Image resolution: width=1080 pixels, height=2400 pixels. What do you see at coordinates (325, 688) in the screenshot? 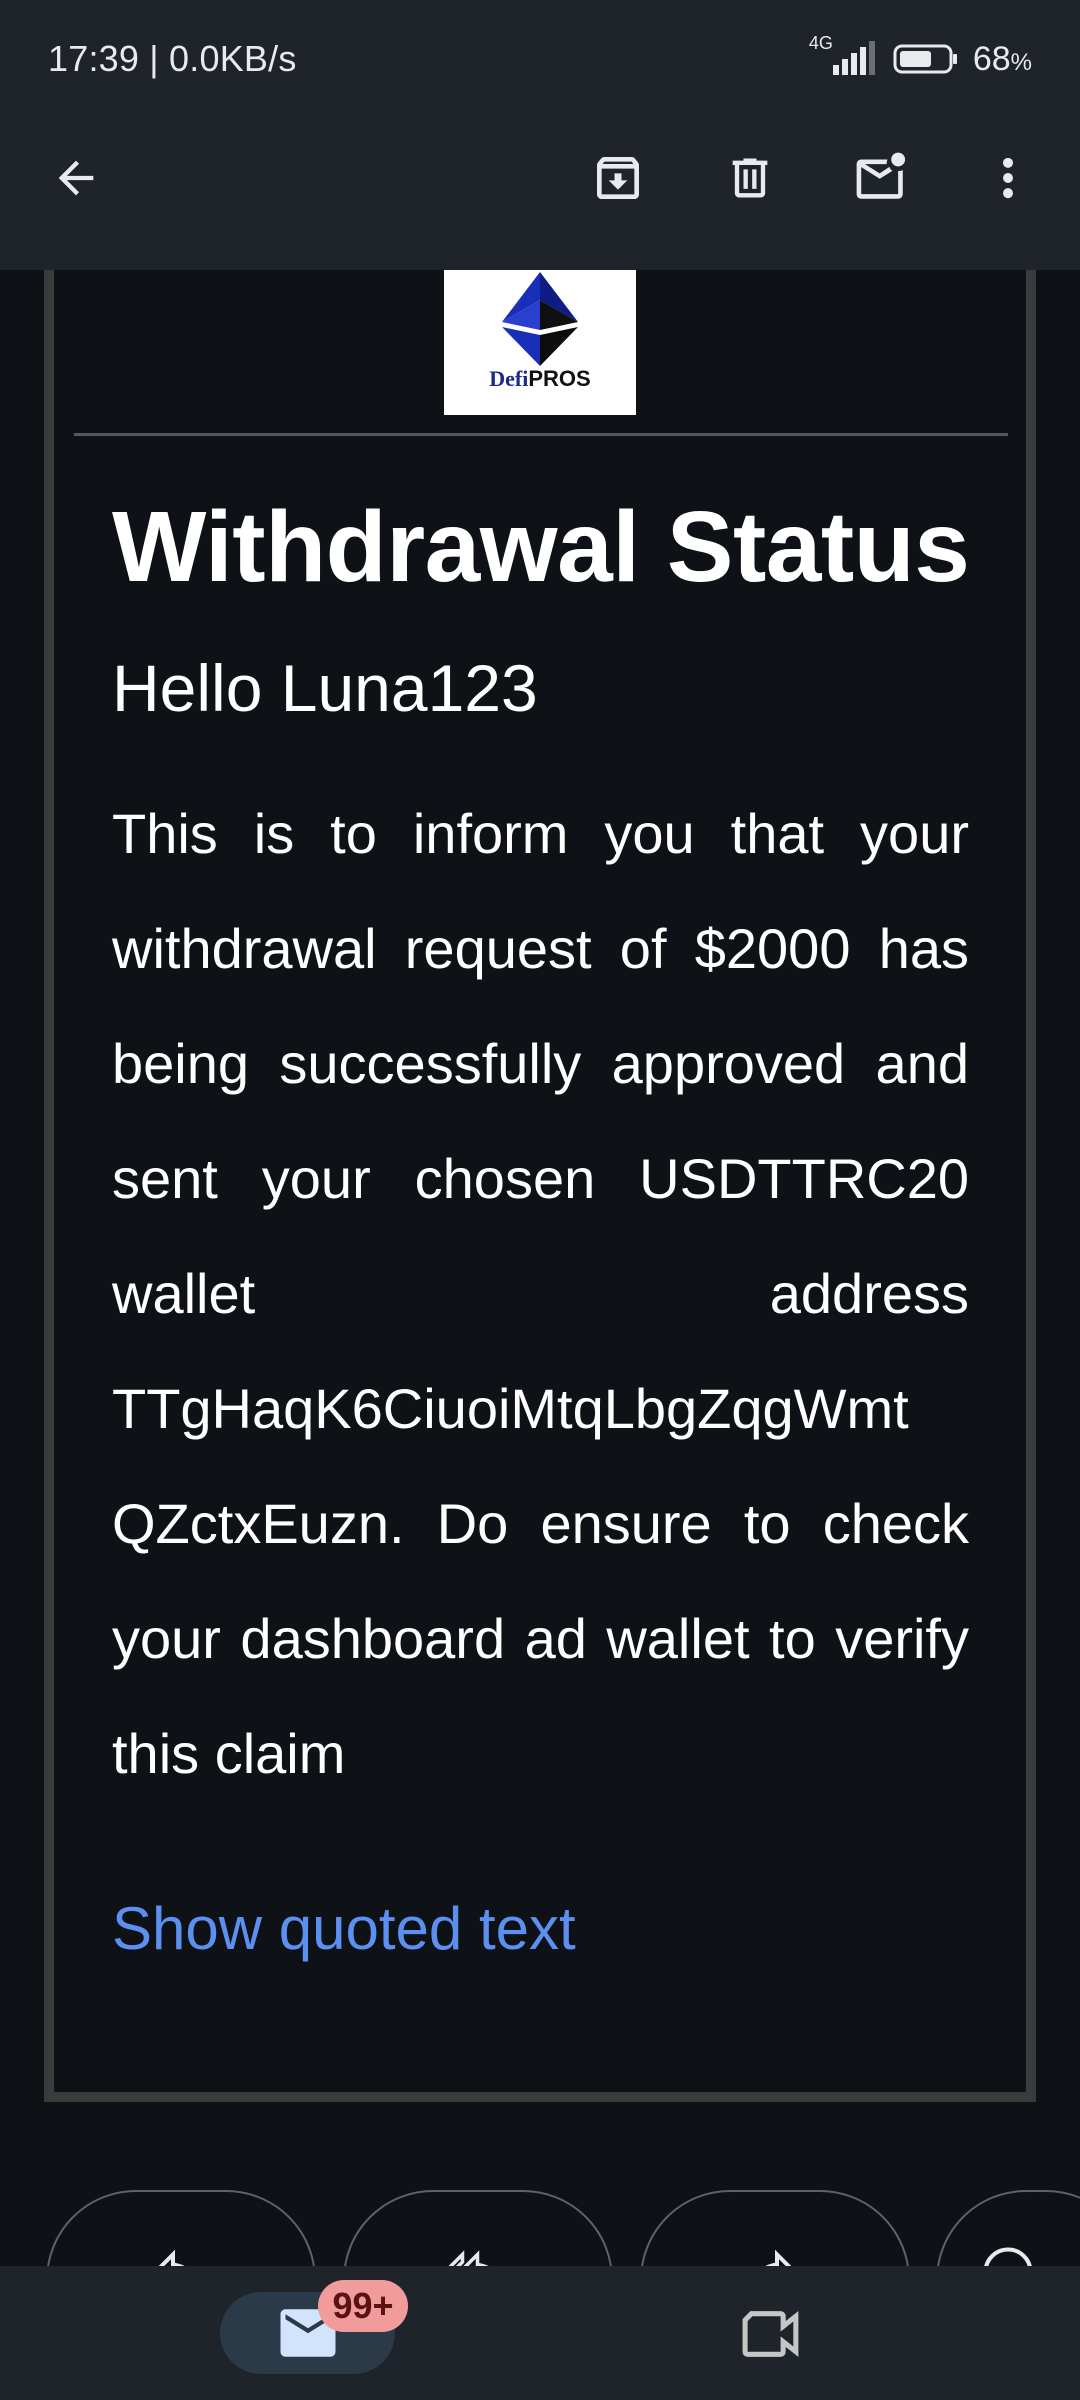
I see `email-greeting: Hello Luna123` at bounding box center [325, 688].